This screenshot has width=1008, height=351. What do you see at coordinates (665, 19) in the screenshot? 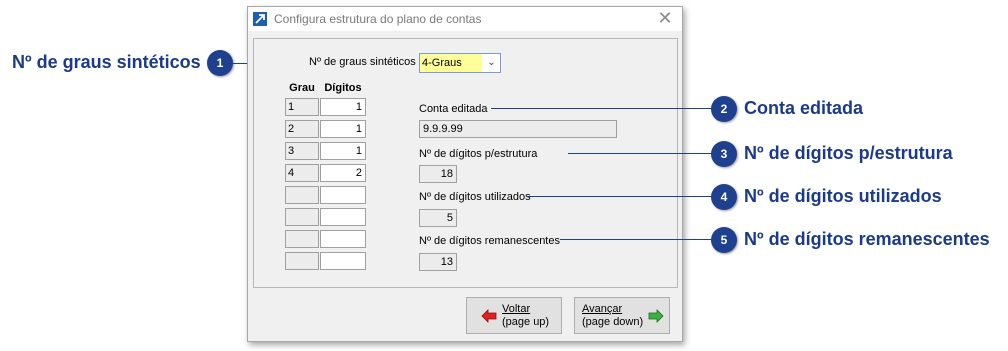
I see `close-icon: ✕` at bounding box center [665, 19].